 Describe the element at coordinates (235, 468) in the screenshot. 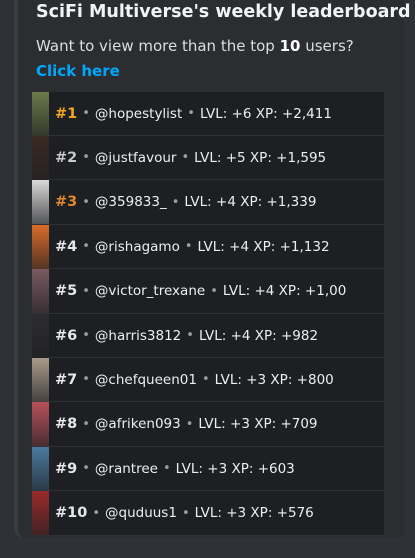

I see `level-xp-stats: LVL: +3 XP: +603` at that location.